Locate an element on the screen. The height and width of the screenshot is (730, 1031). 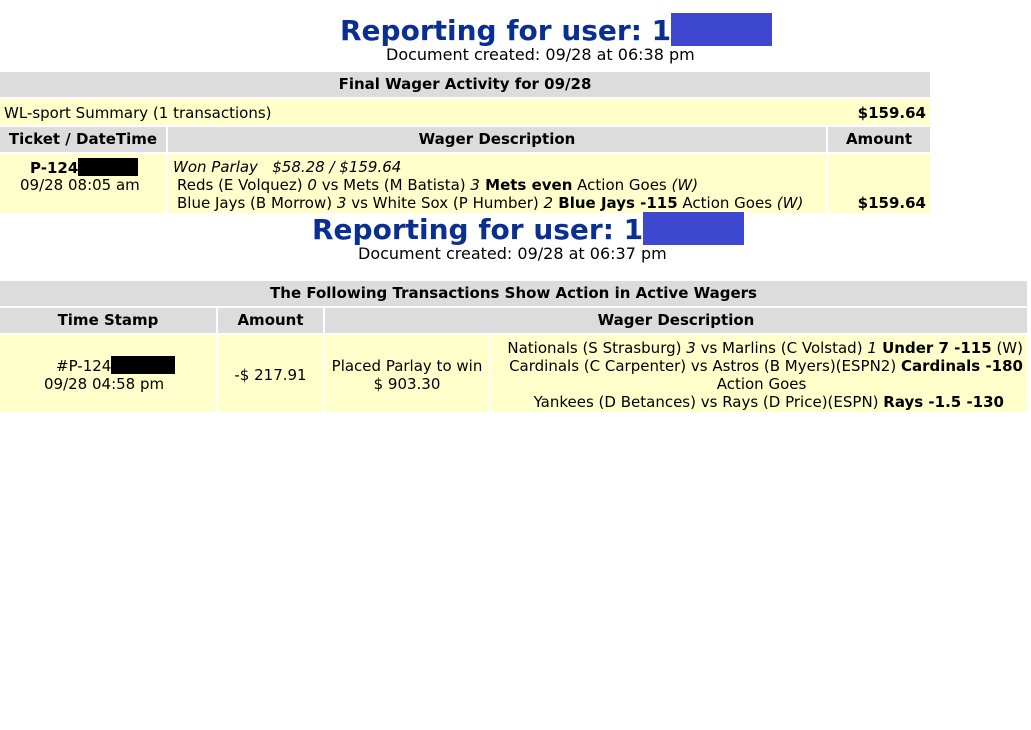
ticket-datetime: 09/28 08:05 am is located at coordinates (80, 185).